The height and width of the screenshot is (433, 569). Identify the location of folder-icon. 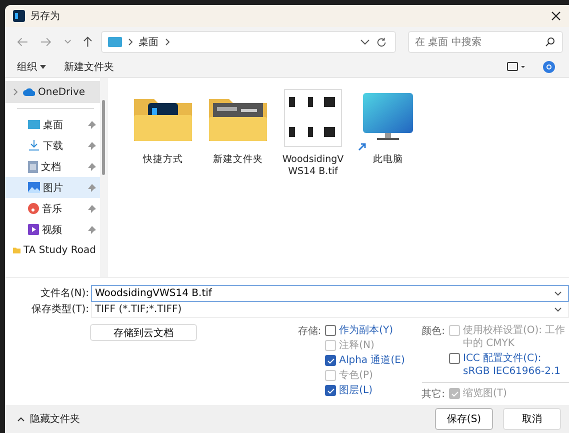
(16, 250).